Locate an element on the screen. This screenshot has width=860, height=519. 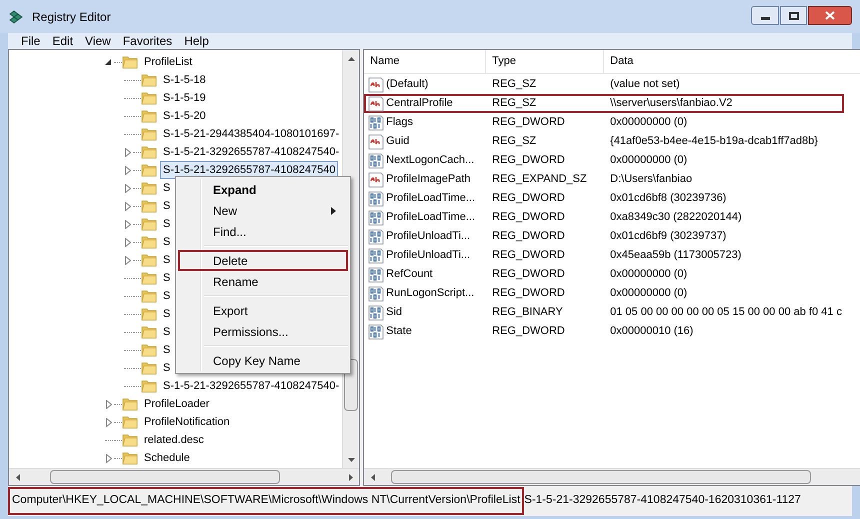
tree-item: Schedule is located at coordinates (167, 458).